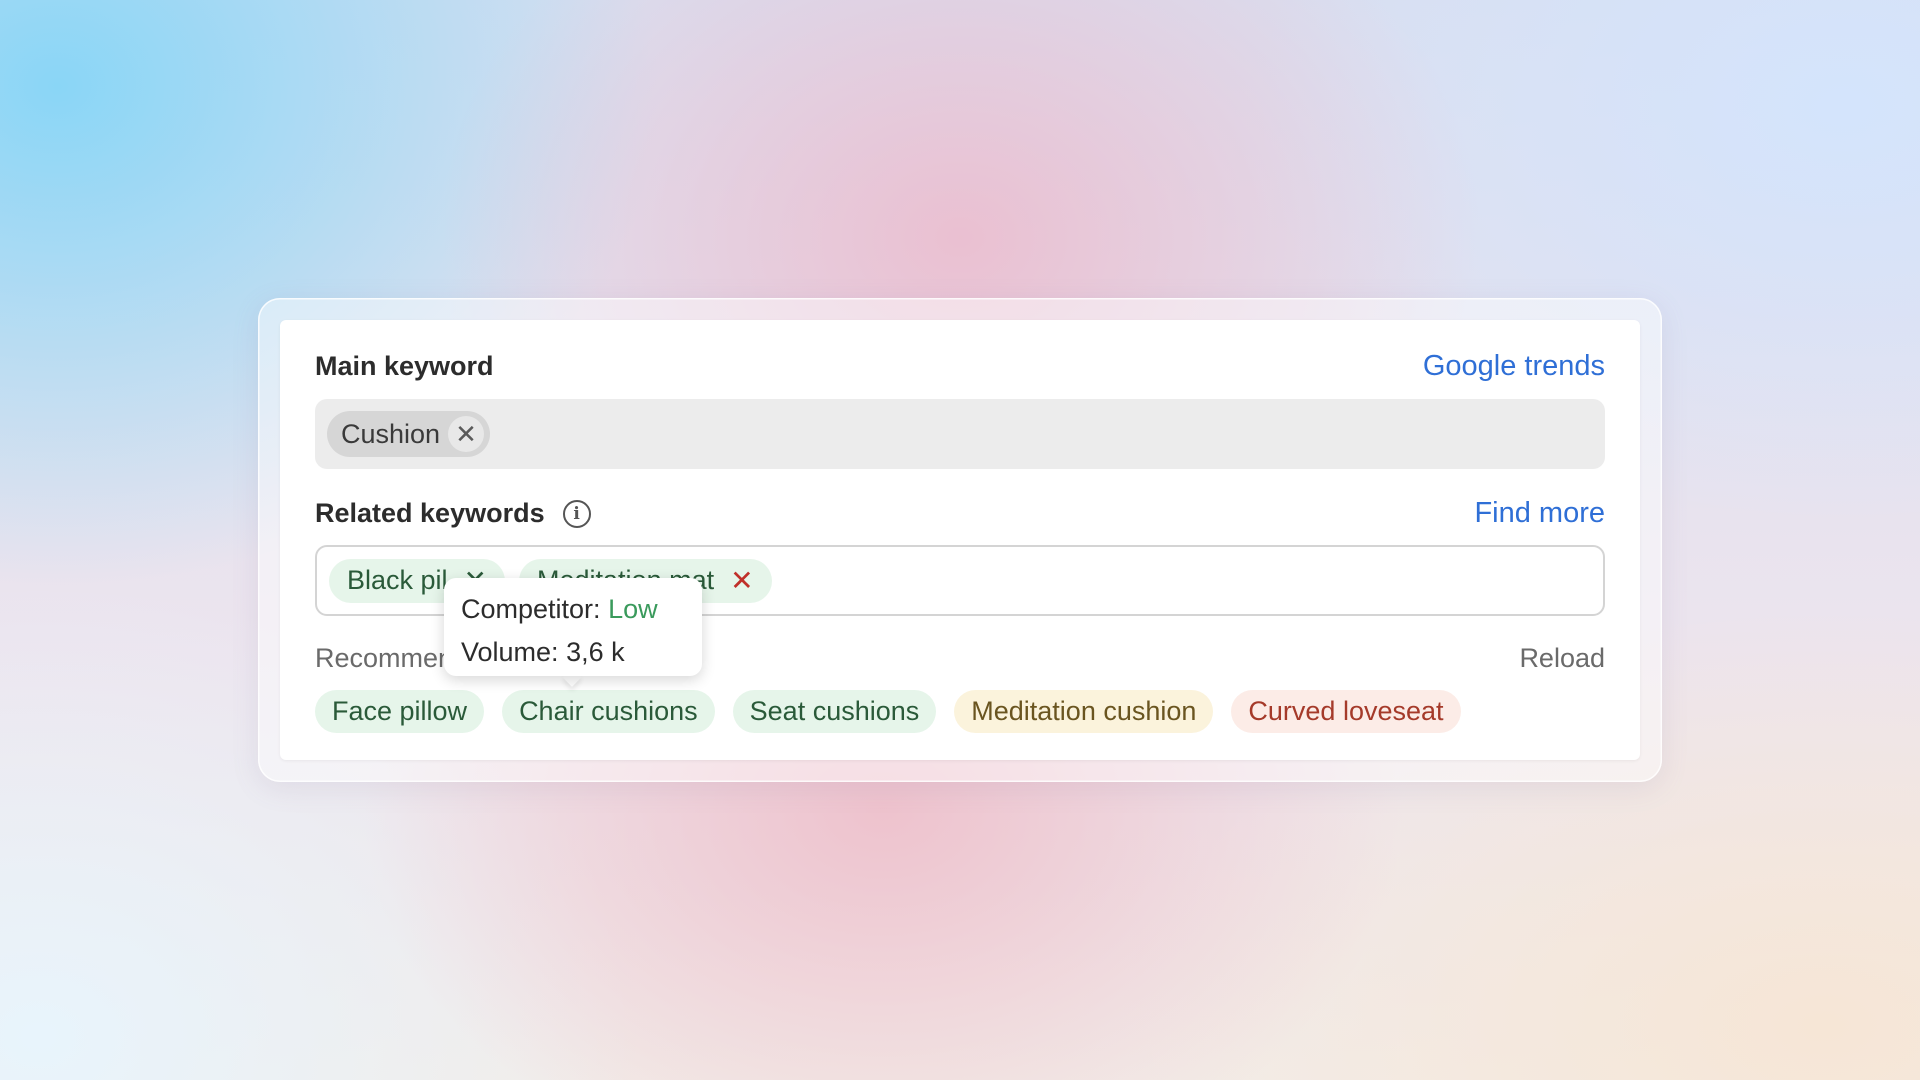 The width and height of the screenshot is (1920, 1080). Describe the element at coordinates (1346, 711) in the screenshot. I see `suggestion-chip-curved-loveseat: Curved loveseat` at that location.